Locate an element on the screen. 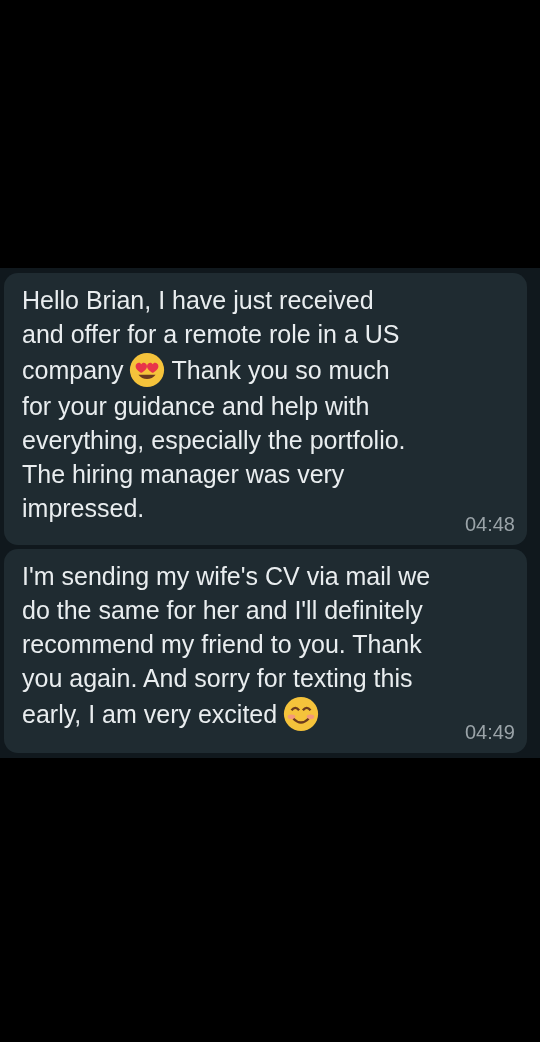 The image size is (540, 1042). message-text: Thank you so much is located at coordinates (280, 370).